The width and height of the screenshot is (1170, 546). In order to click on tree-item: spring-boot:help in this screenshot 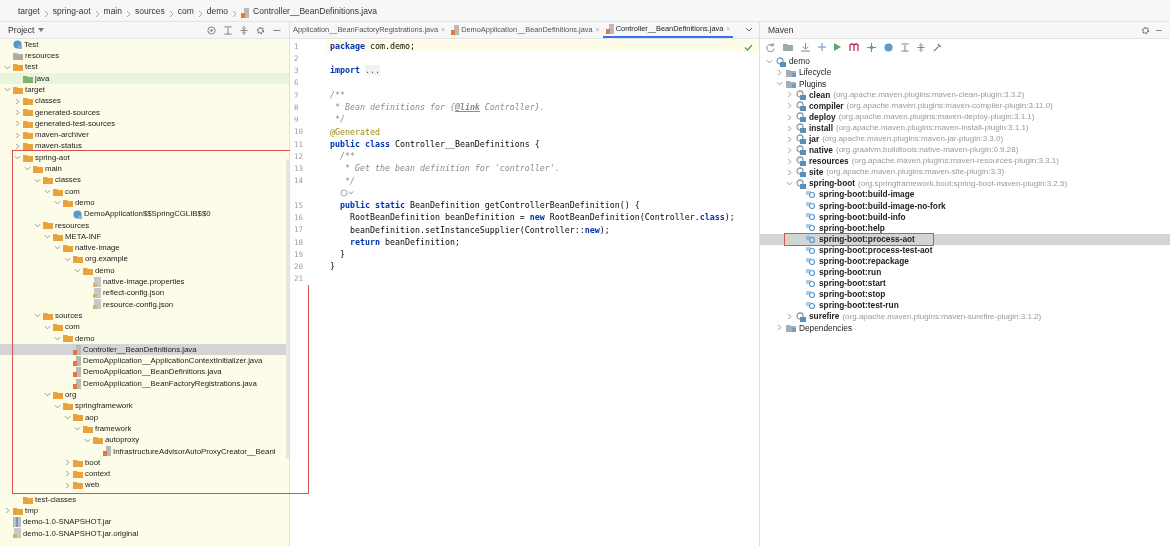, I will do `click(965, 228)`.